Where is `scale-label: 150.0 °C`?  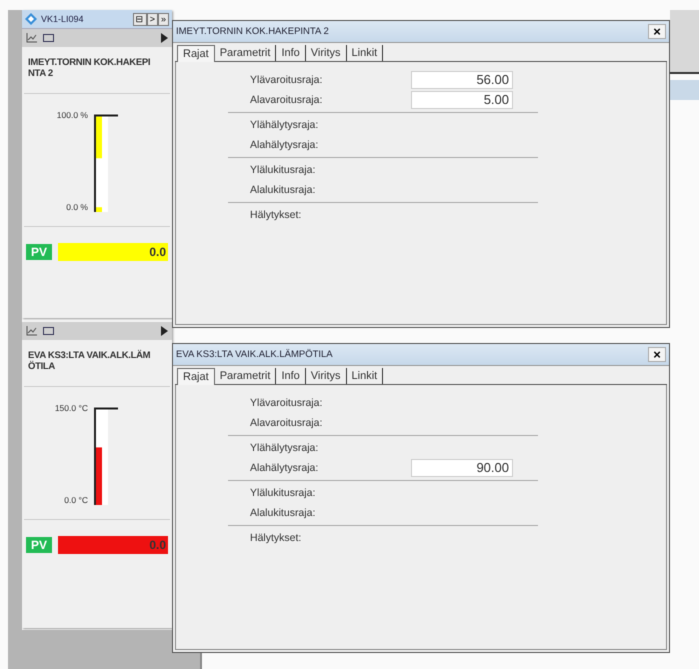
scale-label: 150.0 °C is located at coordinates (71, 408).